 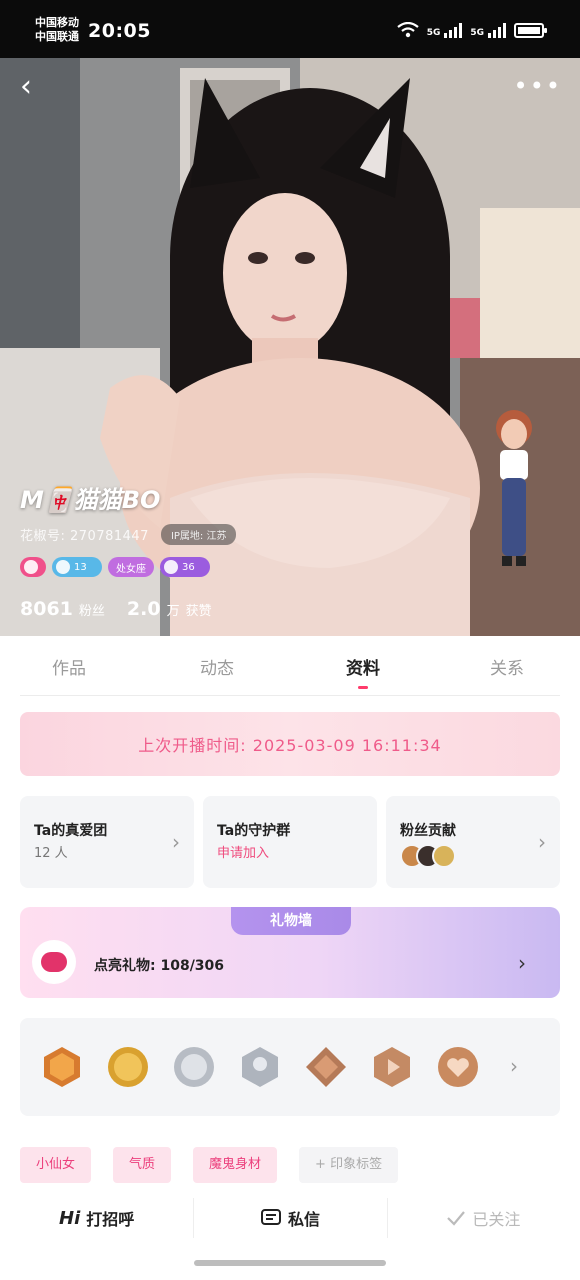 What do you see at coordinates (119, 31) in the screenshot?
I see `clock: 20:05` at bounding box center [119, 31].